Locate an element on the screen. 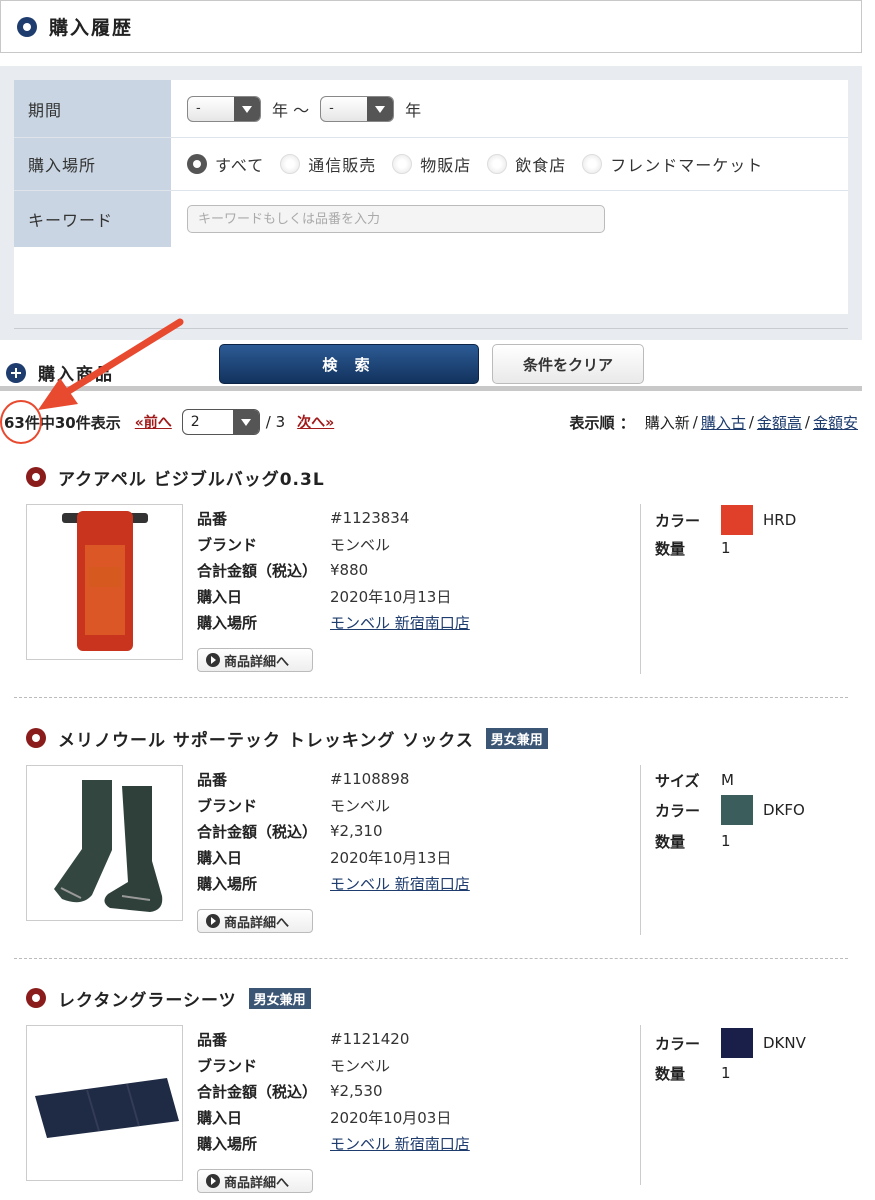 This screenshot has height=1200, width=875. product-code: #1121420 is located at coordinates (370, 1039).